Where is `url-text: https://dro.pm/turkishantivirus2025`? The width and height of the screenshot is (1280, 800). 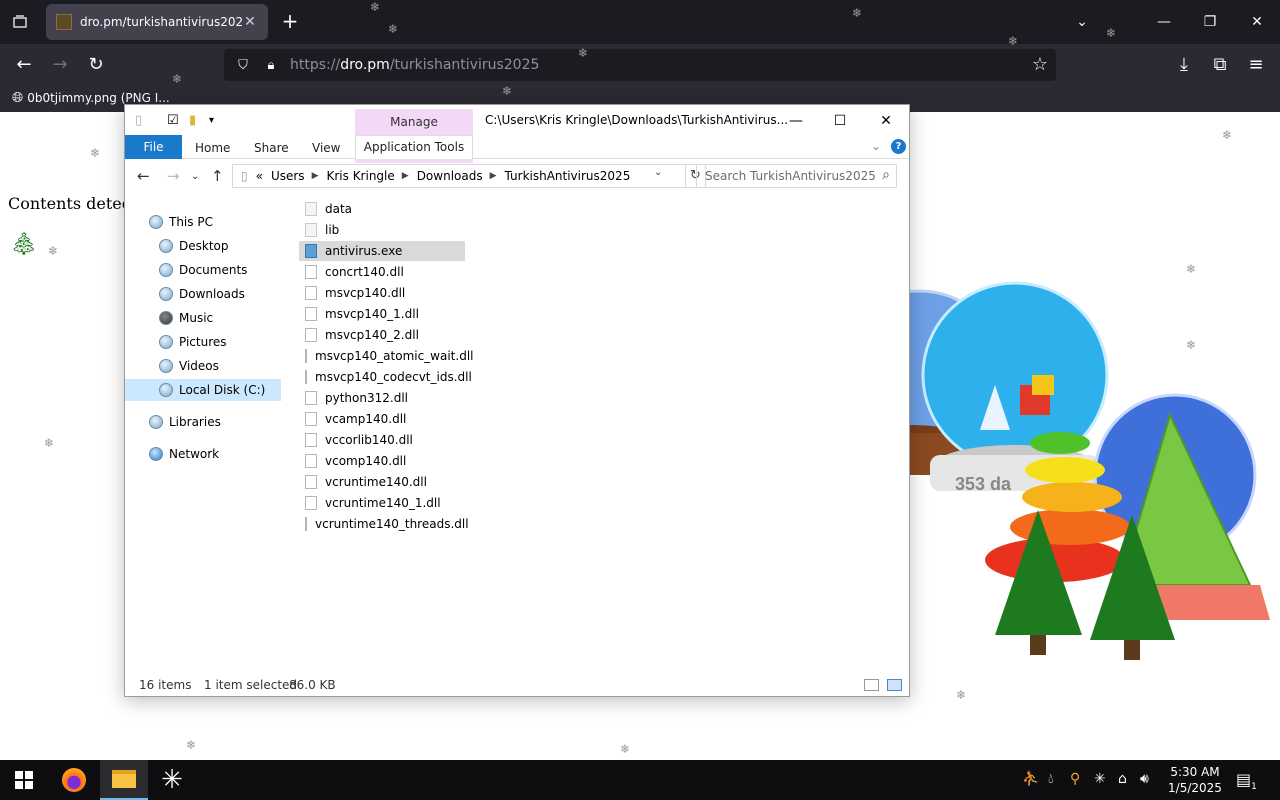 url-text: https://dro.pm/turkishantivirus2025 is located at coordinates (414, 65).